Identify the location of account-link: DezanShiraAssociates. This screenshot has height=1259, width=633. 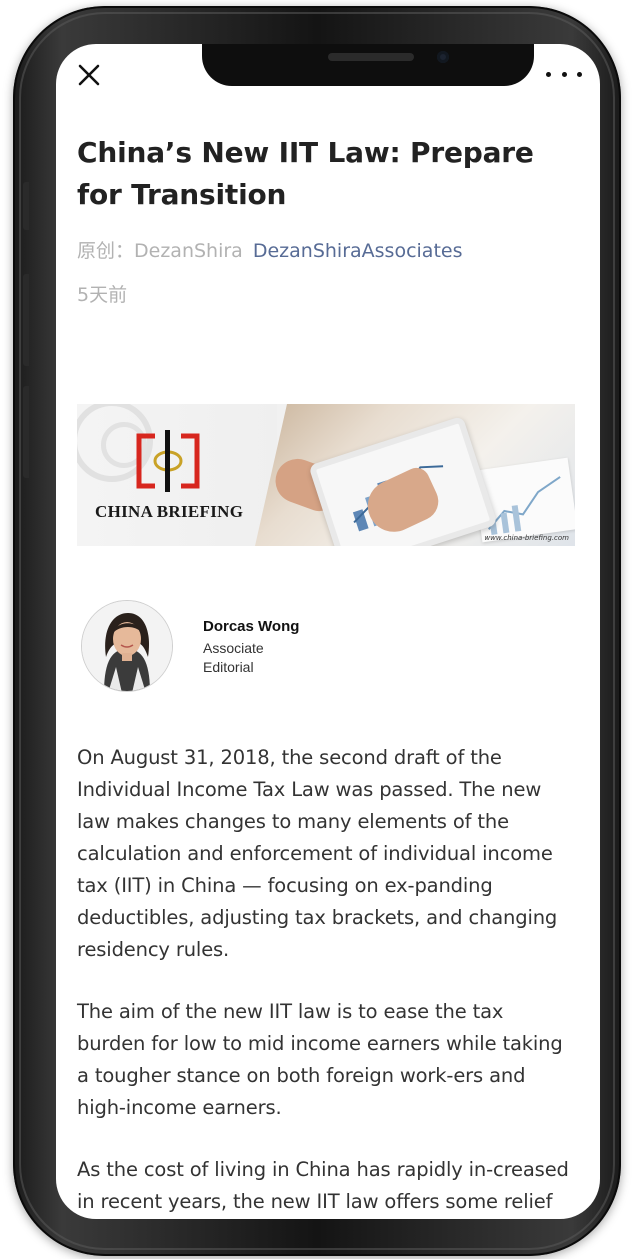
(358, 251).